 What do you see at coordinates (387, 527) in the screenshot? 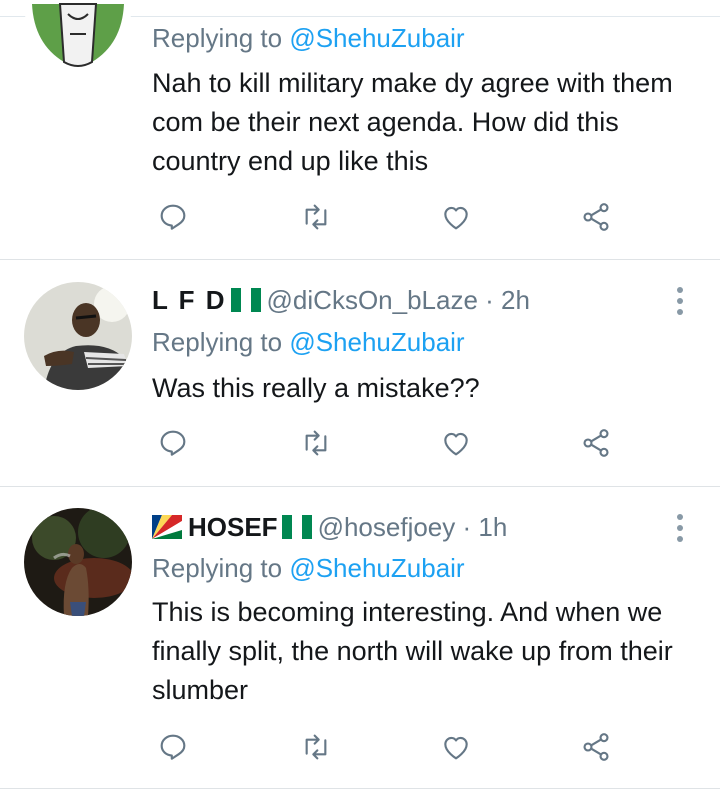
I see `username: @hosefjoey` at bounding box center [387, 527].